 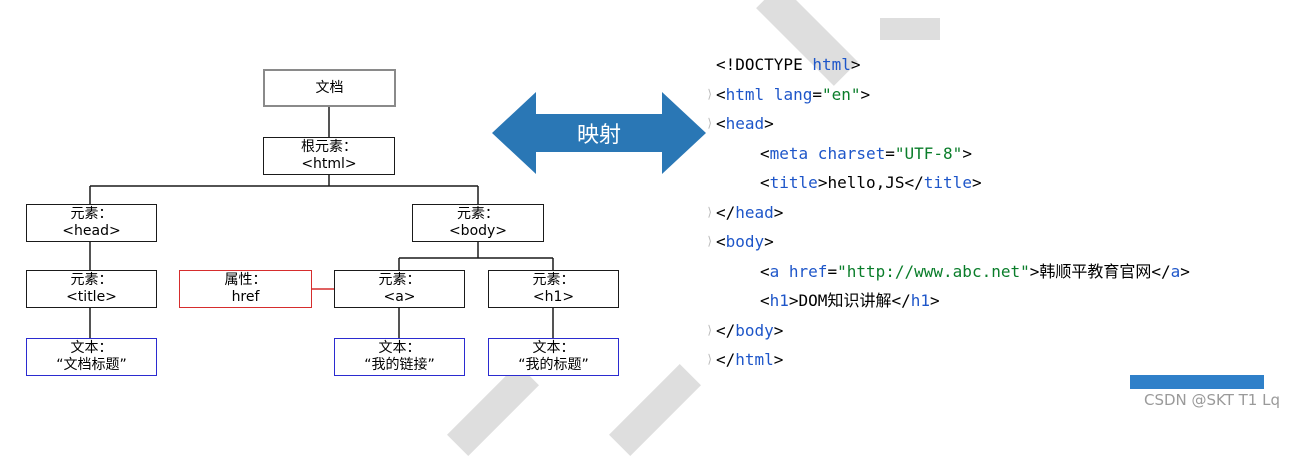 I want to click on code-line: <meta charset="UTF-8">, so click(x=866, y=153).